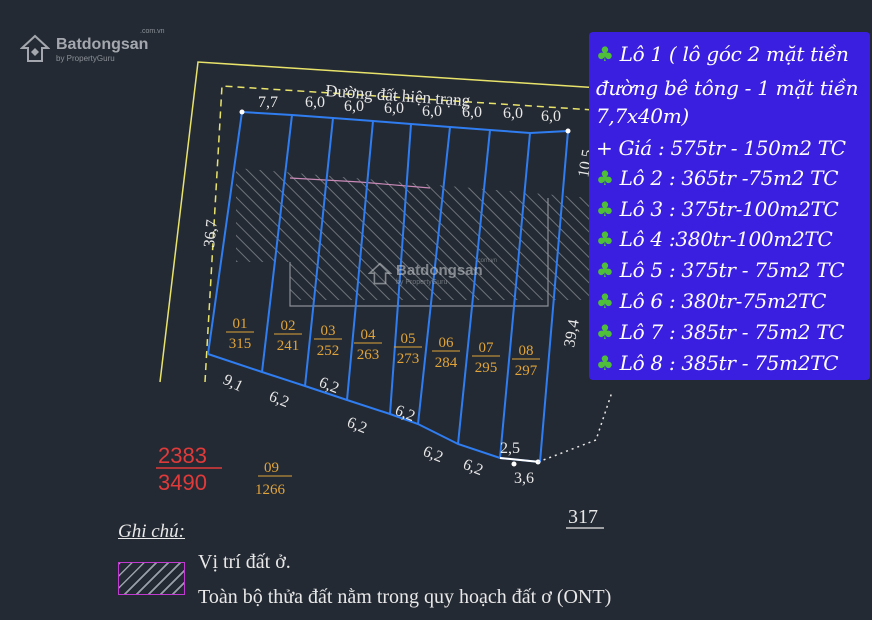 The image size is (872, 620). I want to click on price-line: ♣ Lô 4 :380tr-100m2TC, so click(714, 239).